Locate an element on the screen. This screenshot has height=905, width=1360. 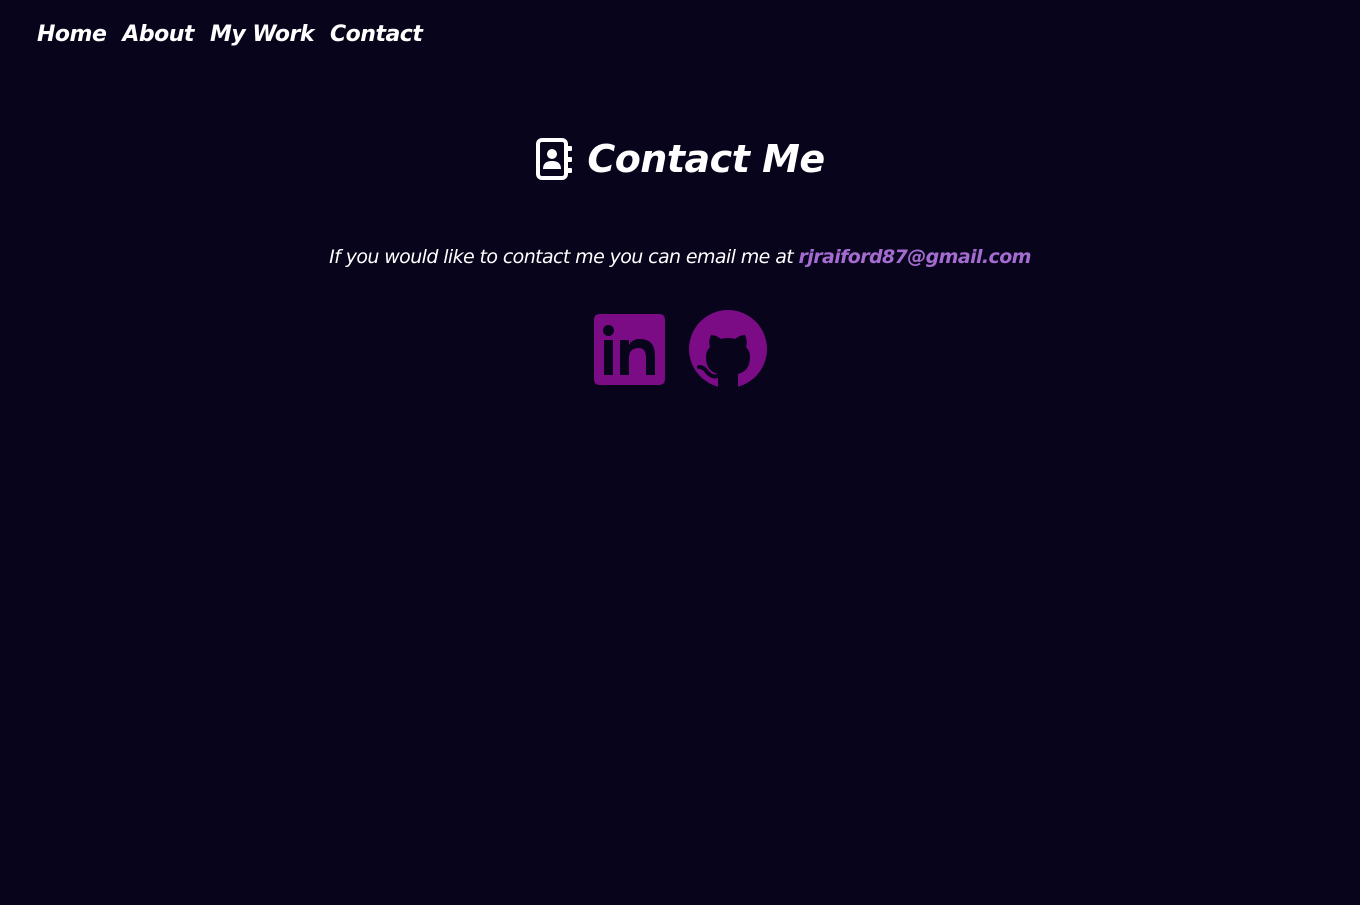
github-link is located at coordinates (727, 349).